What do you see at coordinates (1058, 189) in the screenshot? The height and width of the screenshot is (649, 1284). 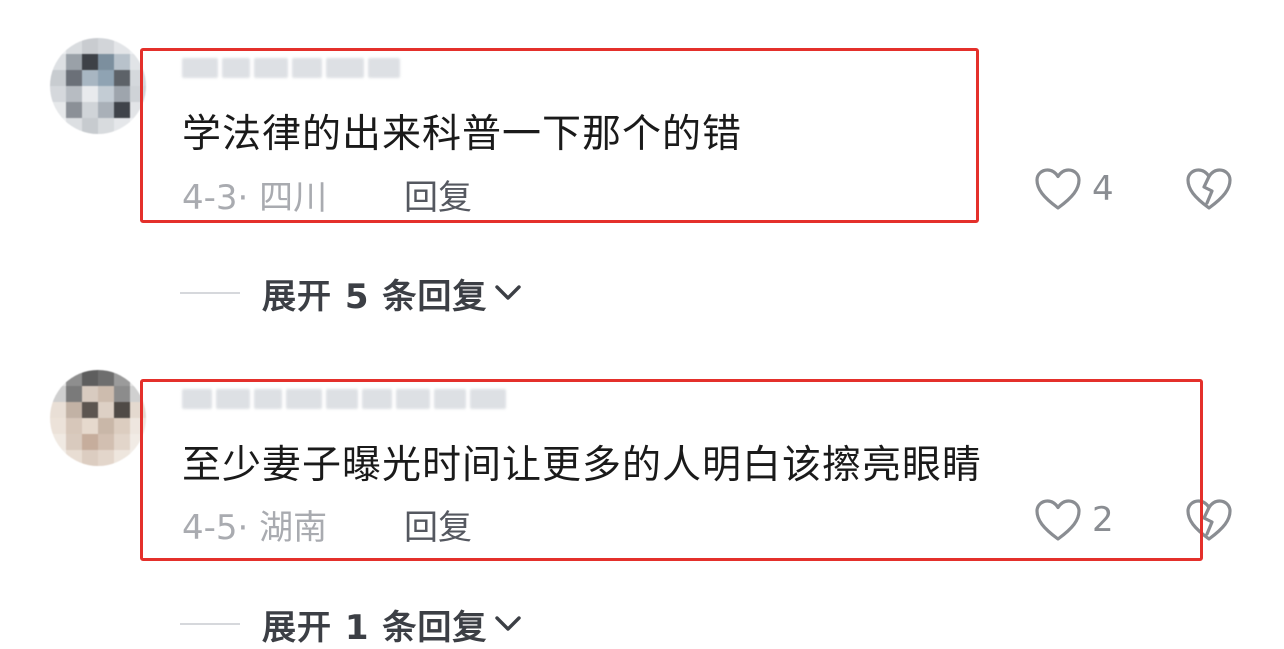 I see `heart-outline-icon` at bounding box center [1058, 189].